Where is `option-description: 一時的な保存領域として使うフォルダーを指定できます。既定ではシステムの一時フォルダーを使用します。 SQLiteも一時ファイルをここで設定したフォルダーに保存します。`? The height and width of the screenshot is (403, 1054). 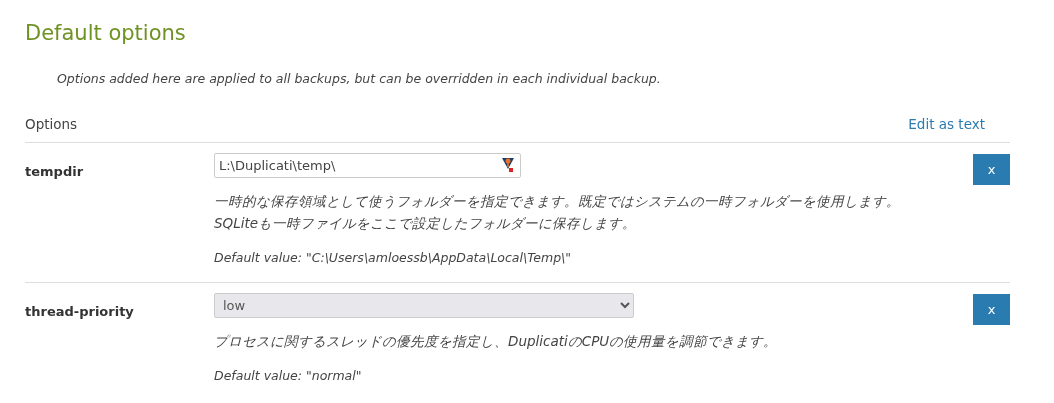
option-description: 一時的な保存領域として使うフォルダーを指定できます。既定ではシステムの一時フォルダーを使用します。 SQLiteも一時ファイルをここで設定したフォルダーに保存します。 is located at coordinates (557, 213).